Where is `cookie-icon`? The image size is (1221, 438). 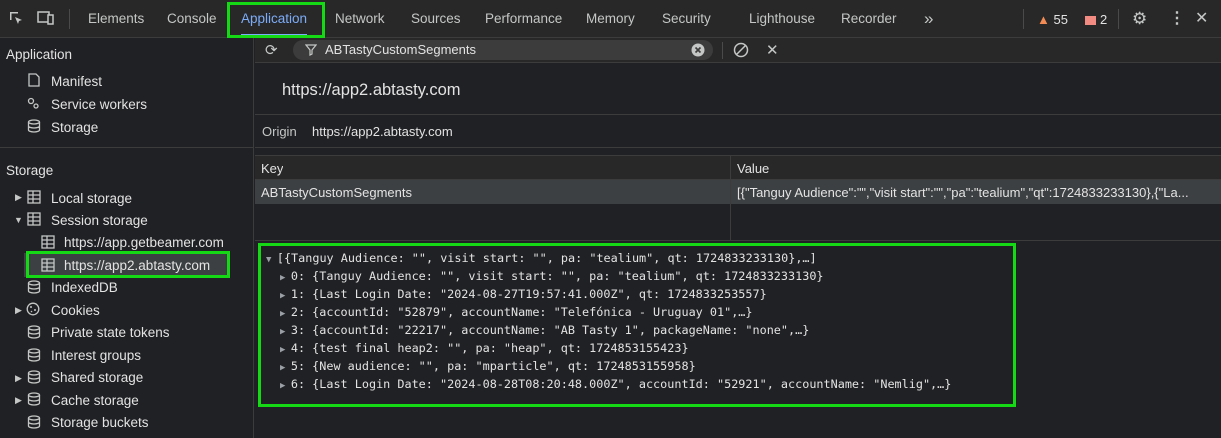 cookie-icon is located at coordinates (33, 309).